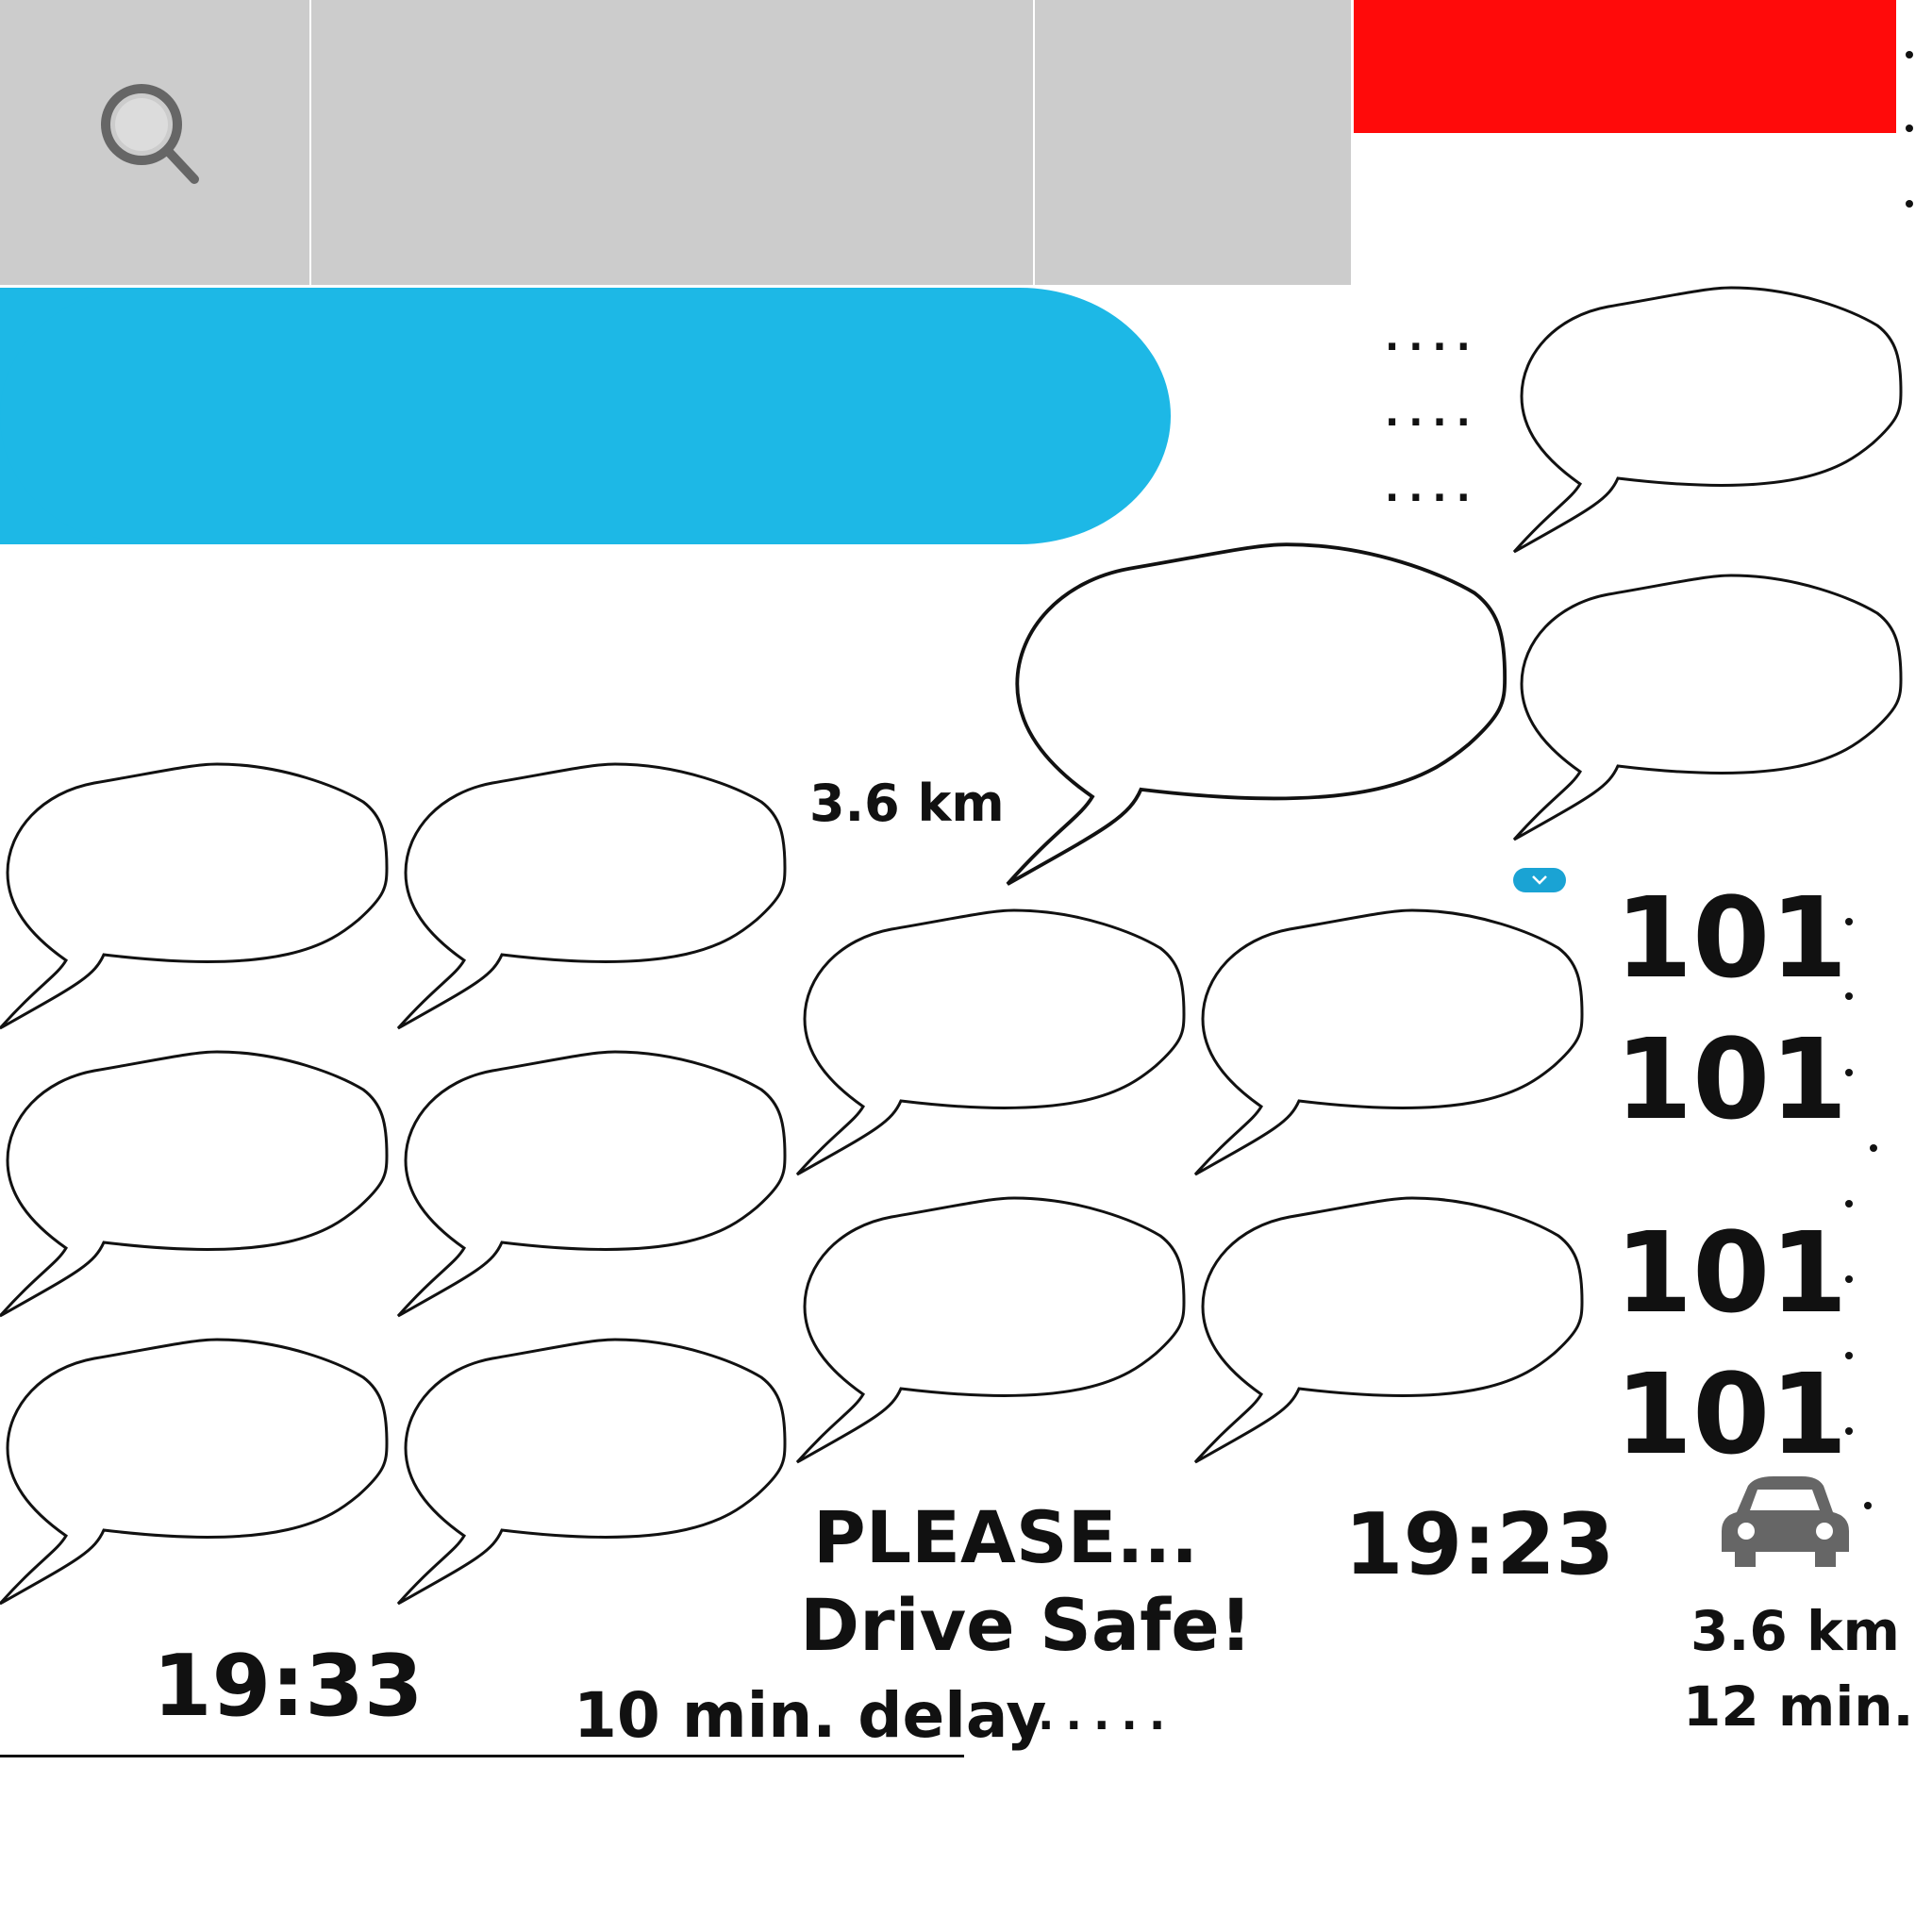 The width and height of the screenshot is (1932, 1932). What do you see at coordinates (672, 142) in the screenshot?
I see `toolbar-segment-center` at bounding box center [672, 142].